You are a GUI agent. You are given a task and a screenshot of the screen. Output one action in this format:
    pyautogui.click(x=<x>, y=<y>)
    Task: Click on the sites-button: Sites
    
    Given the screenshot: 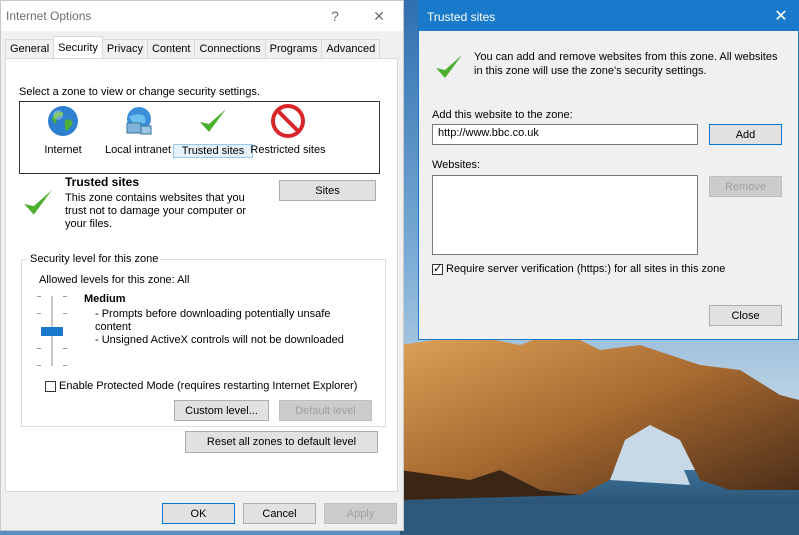 What is the action you would take?
    pyautogui.click(x=327, y=190)
    